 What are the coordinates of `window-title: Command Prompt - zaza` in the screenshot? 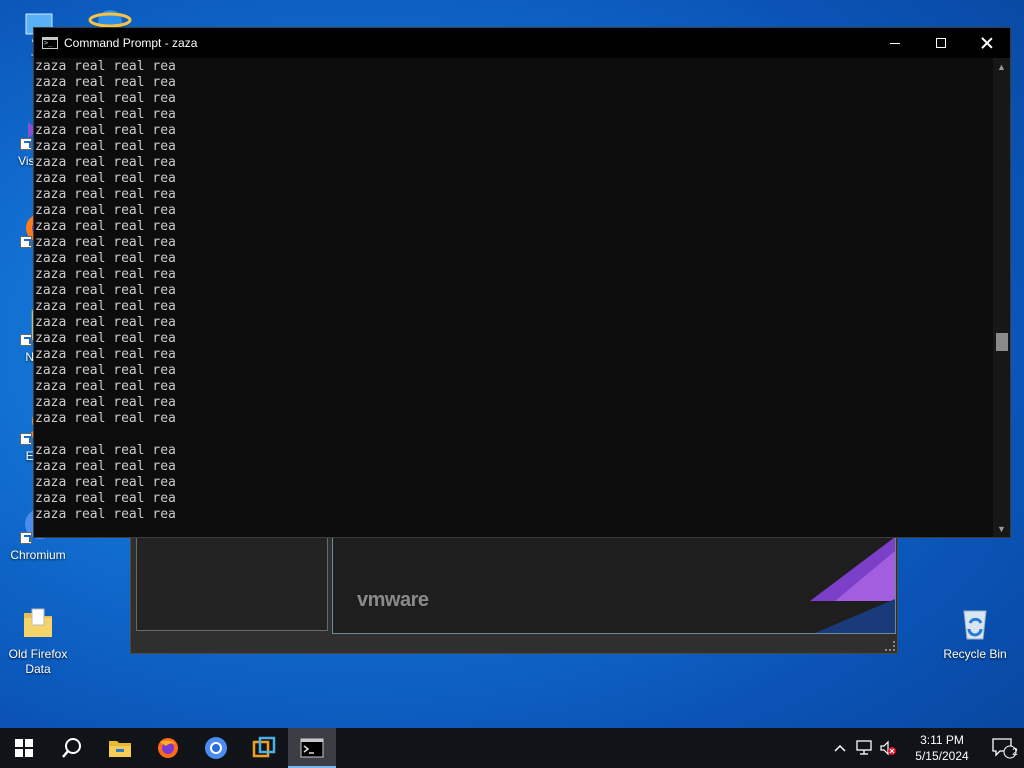 It's located at (131, 43).